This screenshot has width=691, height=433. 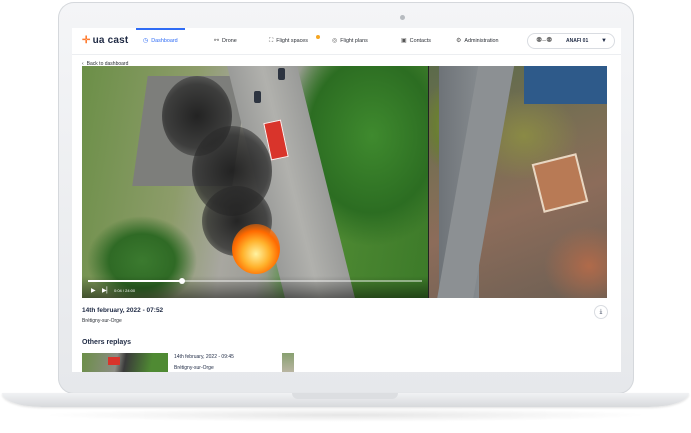 What do you see at coordinates (292, 41) in the screenshot?
I see `nav-item-label: Flight spaces` at bounding box center [292, 41].